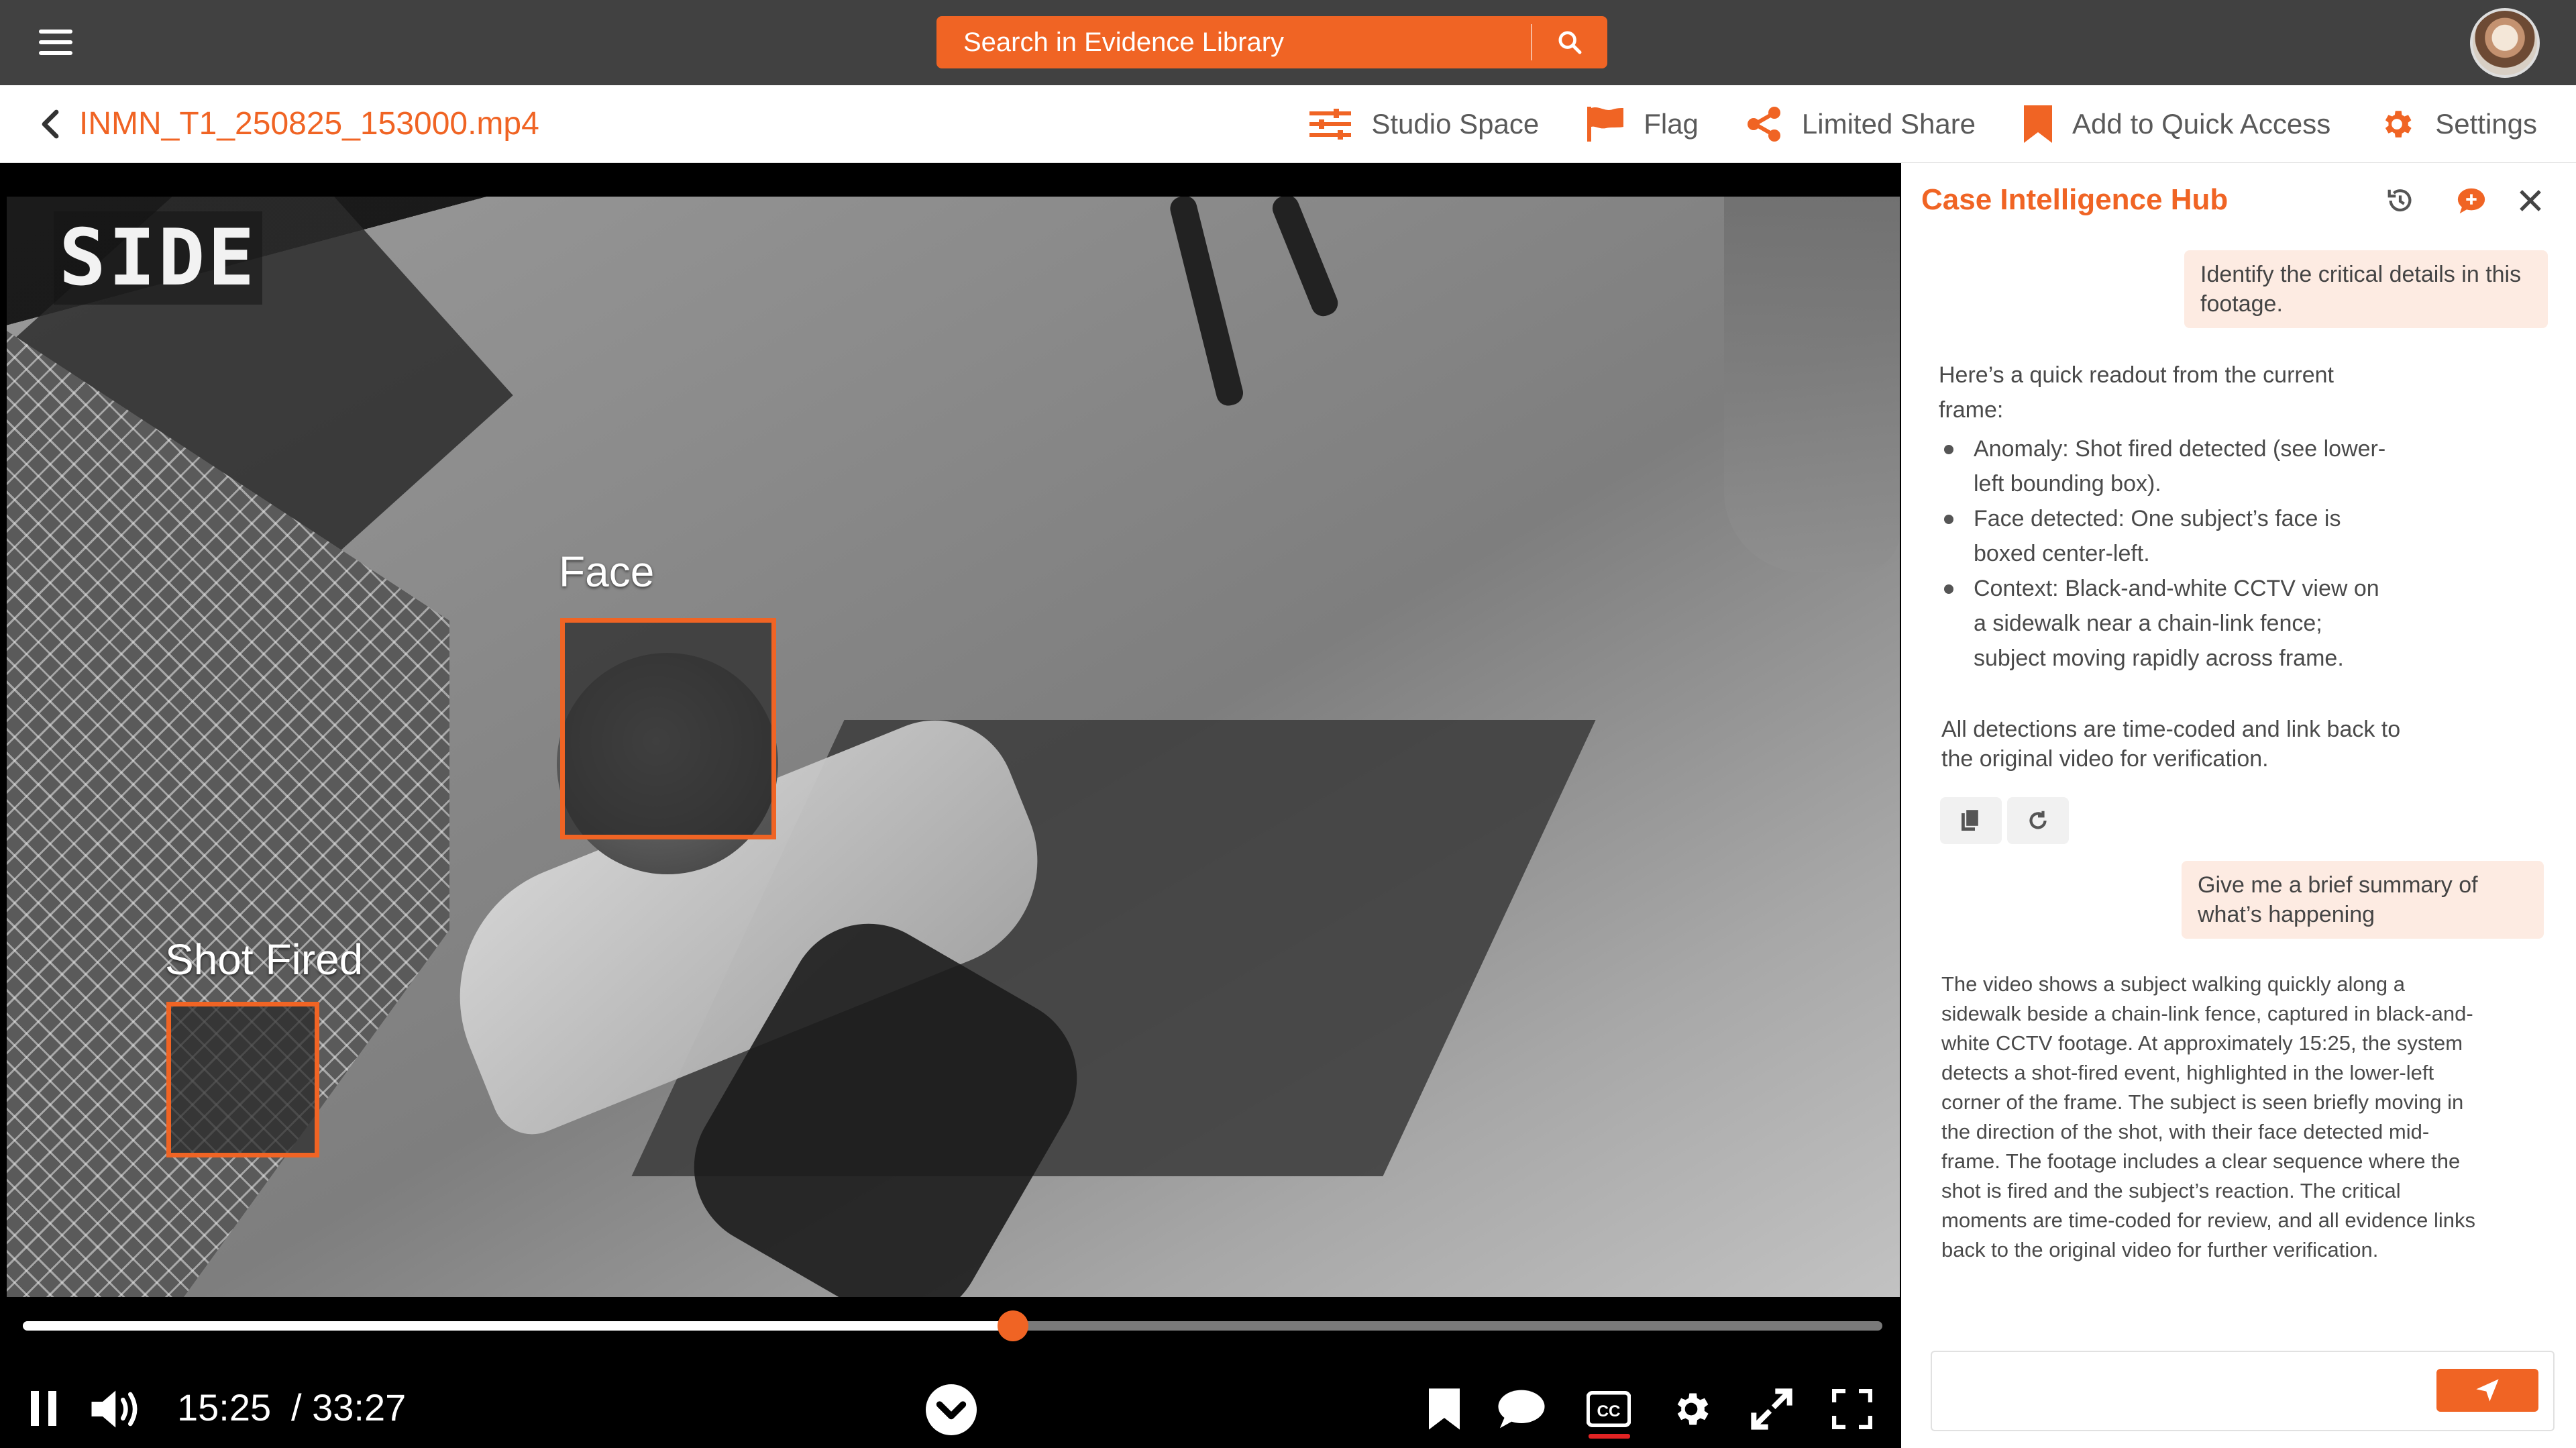  Describe the element at coordinates (2505, 43) in the screenshot. I see `avatar` at that location.